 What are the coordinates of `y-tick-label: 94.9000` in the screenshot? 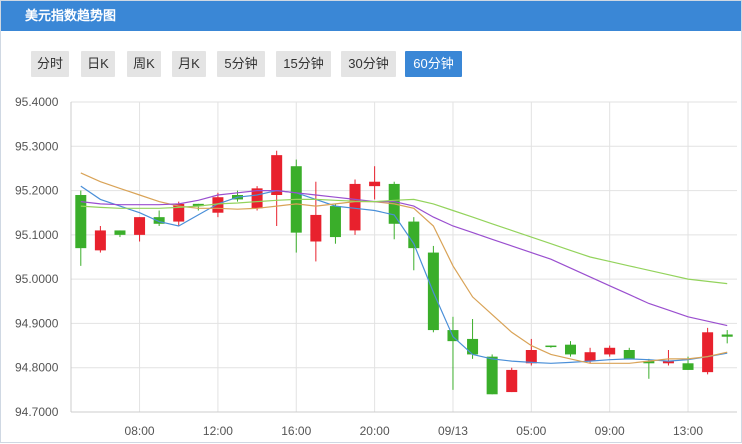 It's located at (37, 323).